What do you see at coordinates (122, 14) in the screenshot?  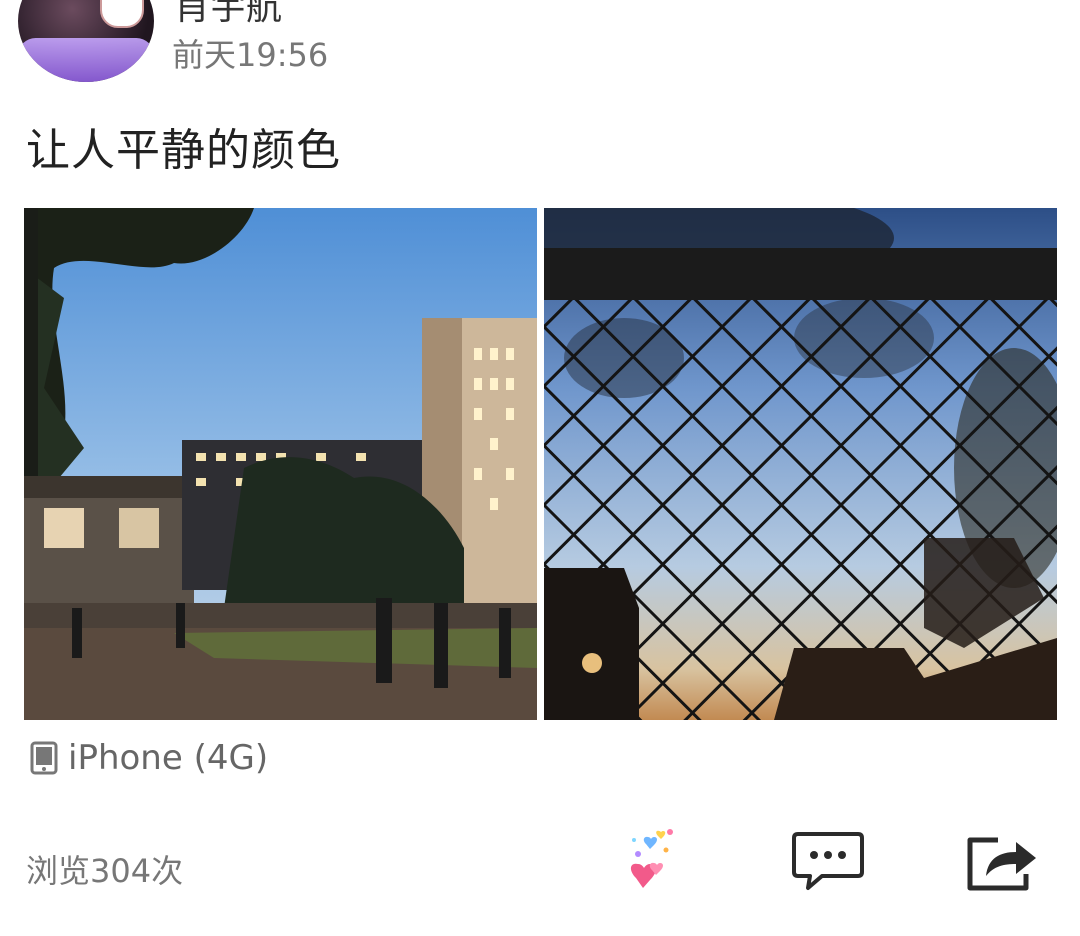 I see `avatar-rabbit-decoration` at bounding box center [122, 14].